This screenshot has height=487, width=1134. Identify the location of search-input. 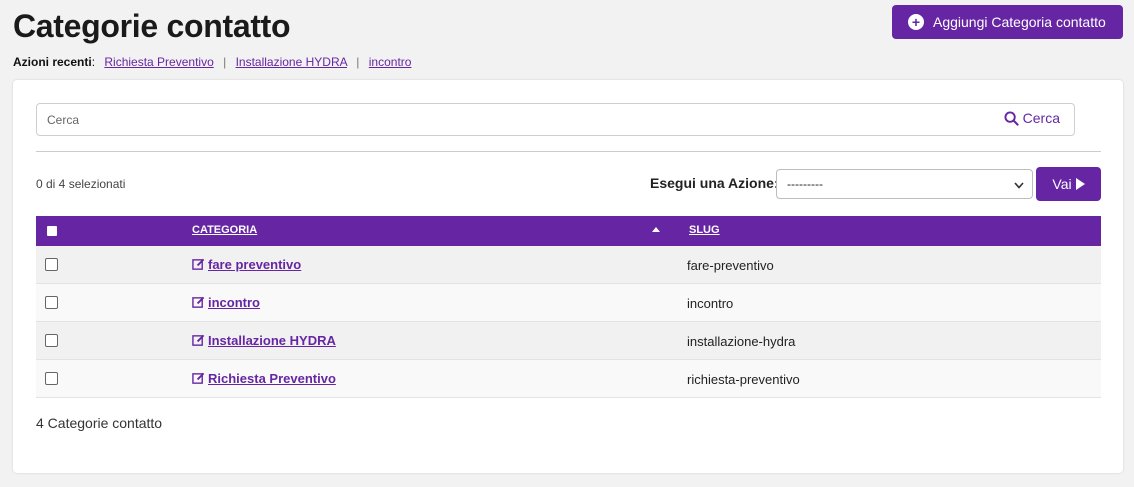
(512, 119).